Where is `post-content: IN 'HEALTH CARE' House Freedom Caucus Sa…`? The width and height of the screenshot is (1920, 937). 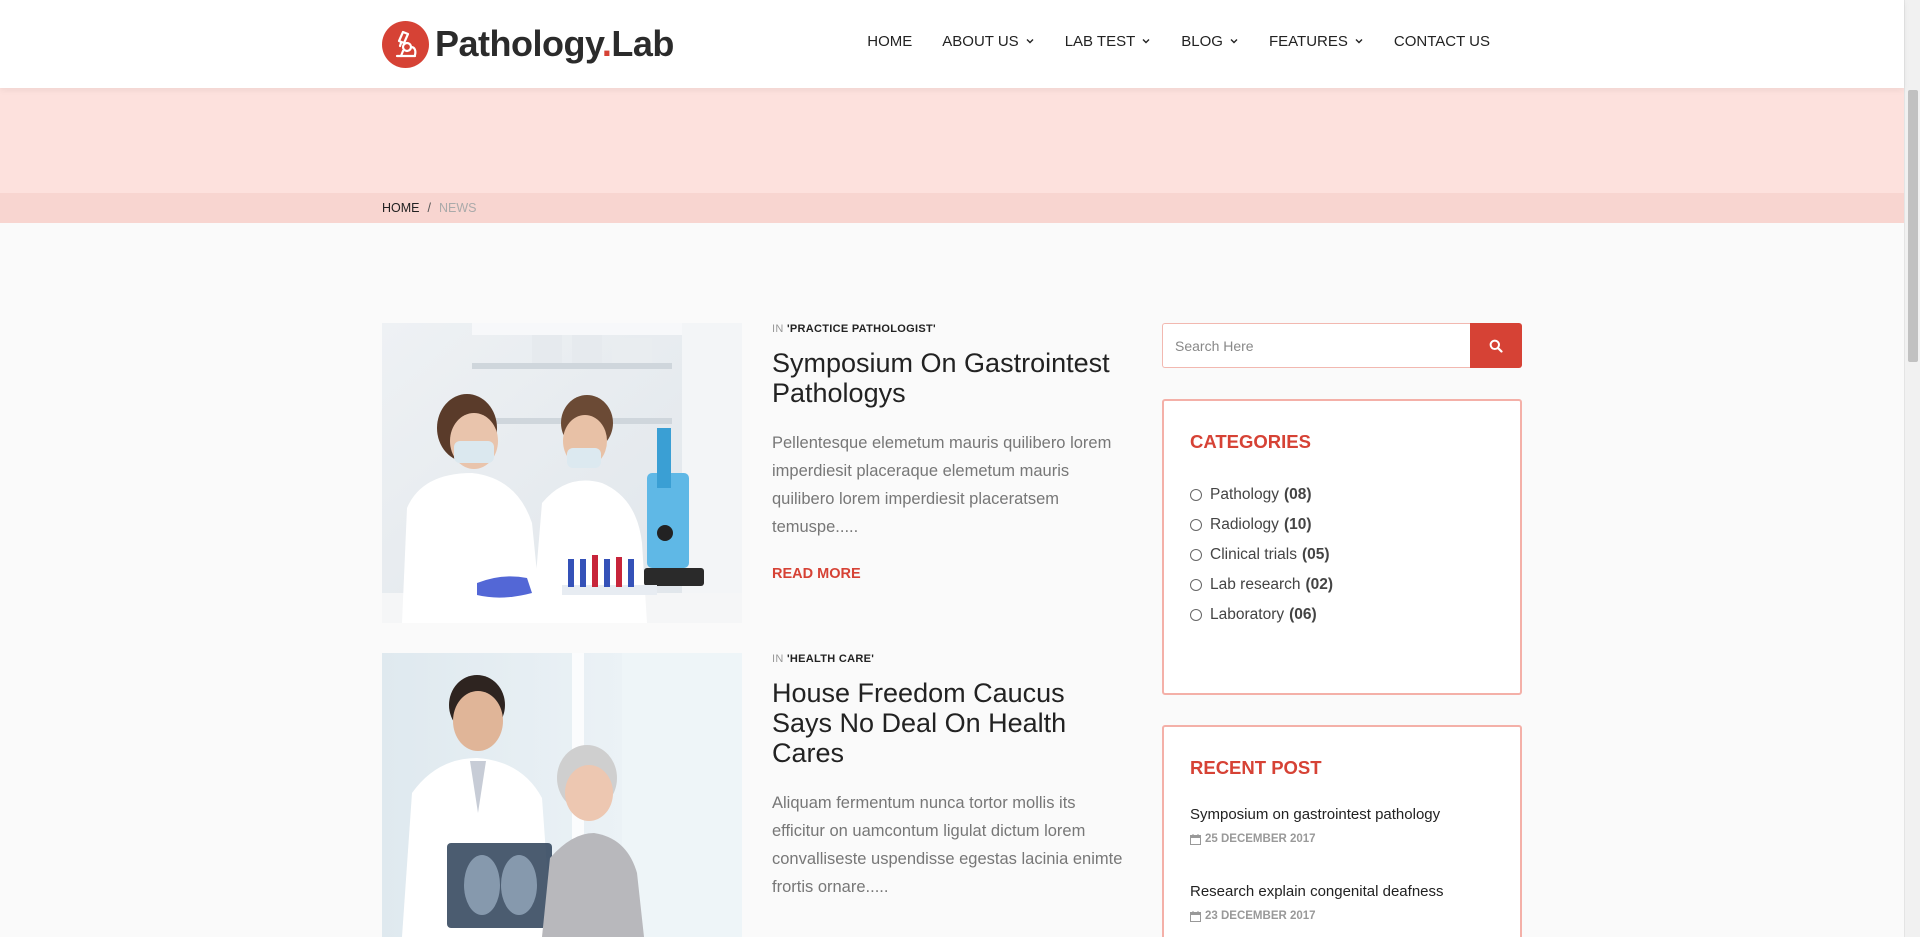 post-content: IN 'HEALTH CARE' House Freedom Caucus Sa… is located at coordinates (952, 777).